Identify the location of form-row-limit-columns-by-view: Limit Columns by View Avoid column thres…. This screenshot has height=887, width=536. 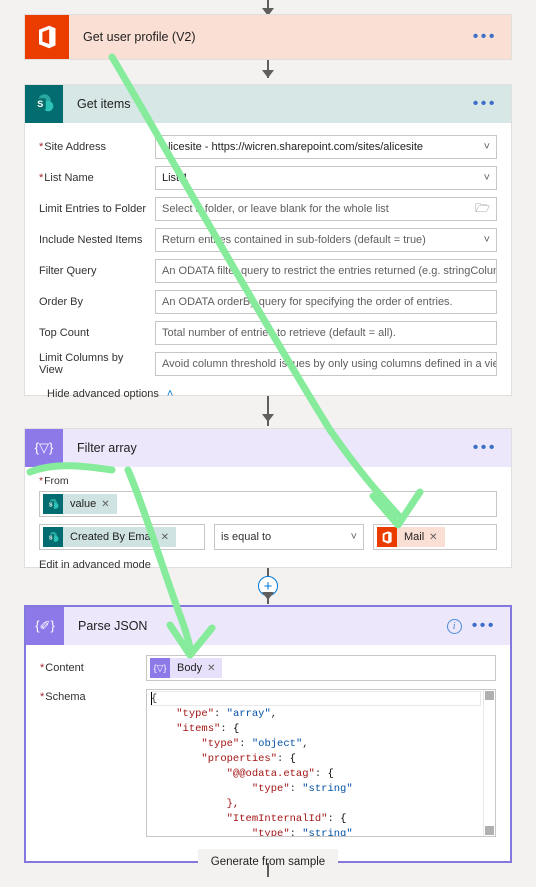
(268, 364).